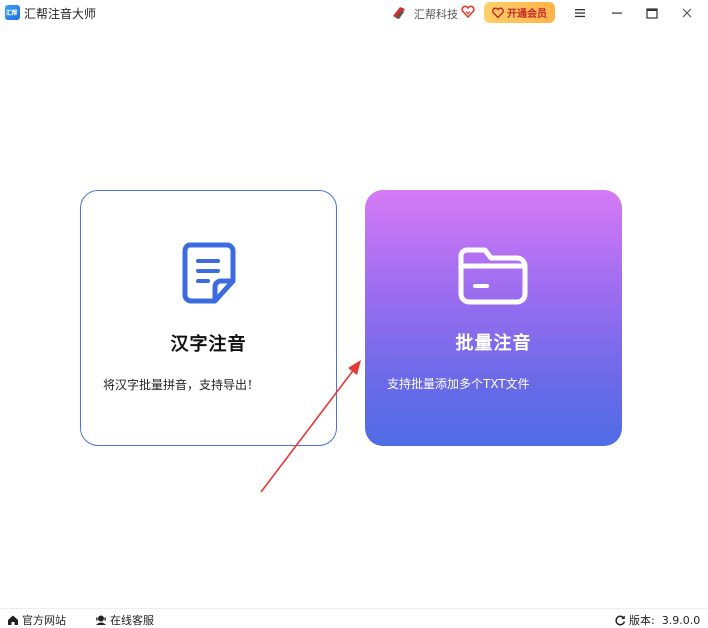 This screenshot has width=708, height=628. What do you see at coordinates (101, 620) in the screenshot?
I see `headset-icon` at bounding box center [101, 620].